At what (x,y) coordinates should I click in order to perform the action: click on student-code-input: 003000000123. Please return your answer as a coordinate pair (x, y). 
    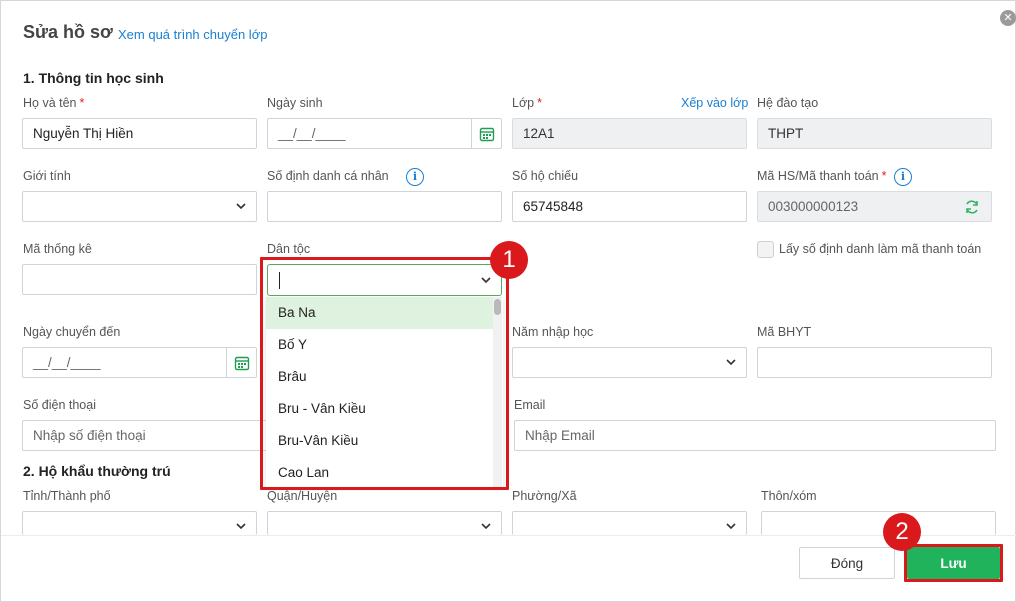
    Looking at the image, I should click on (874, 206).